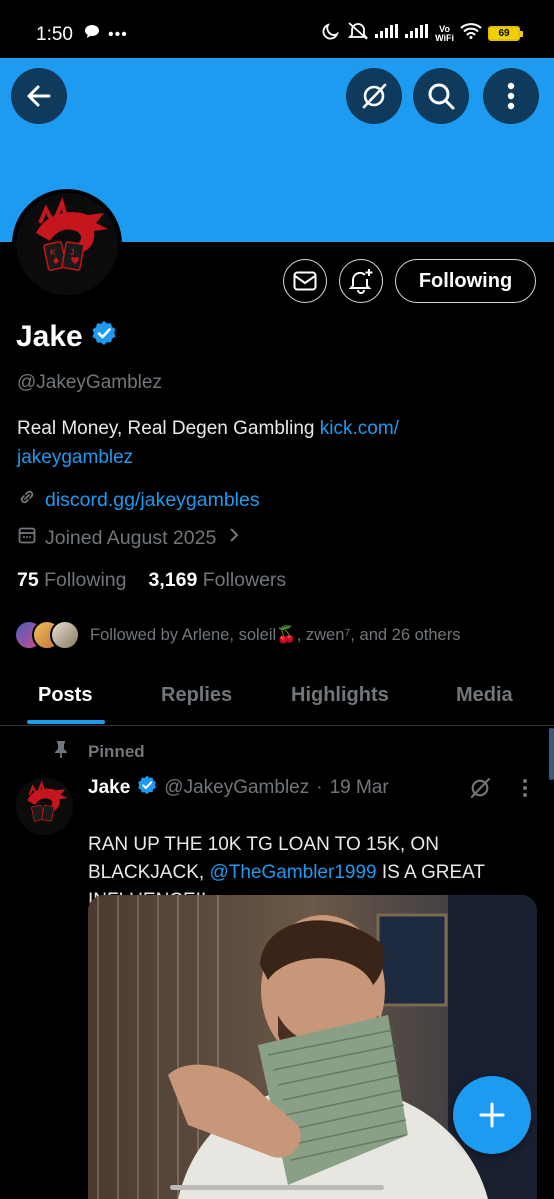 The width and height of the screenshot is (554, 1199). Describe the element at coordinates (444, 33) in the screenshot. I see `vowifi-label: Vo WiFi` at that location.